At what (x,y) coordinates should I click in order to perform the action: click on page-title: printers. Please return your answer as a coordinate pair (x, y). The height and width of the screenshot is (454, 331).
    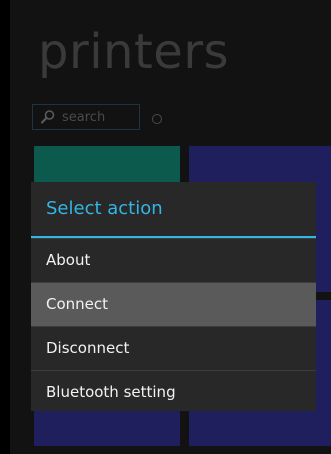
    Looking at the image, I should click on (134, 52).